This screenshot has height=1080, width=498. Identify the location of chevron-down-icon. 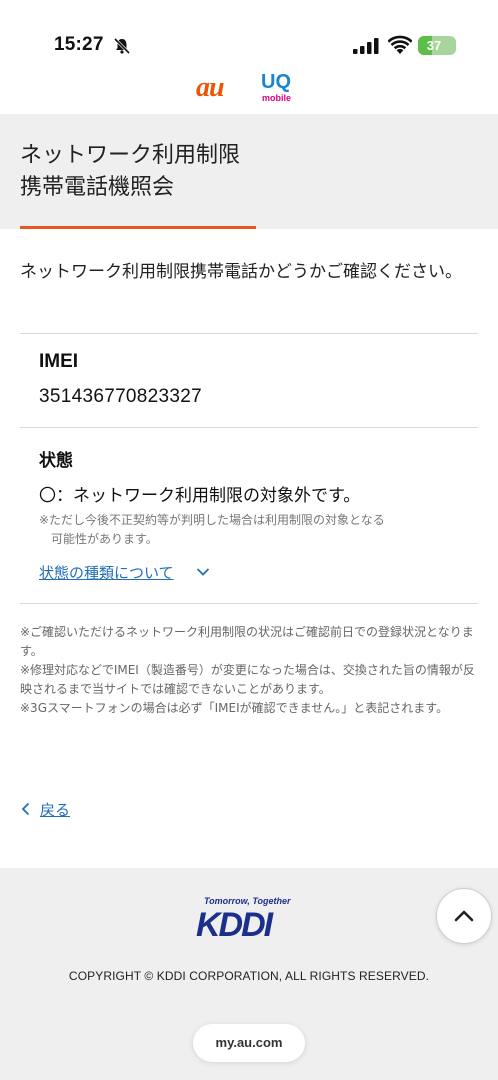
(203, 572).